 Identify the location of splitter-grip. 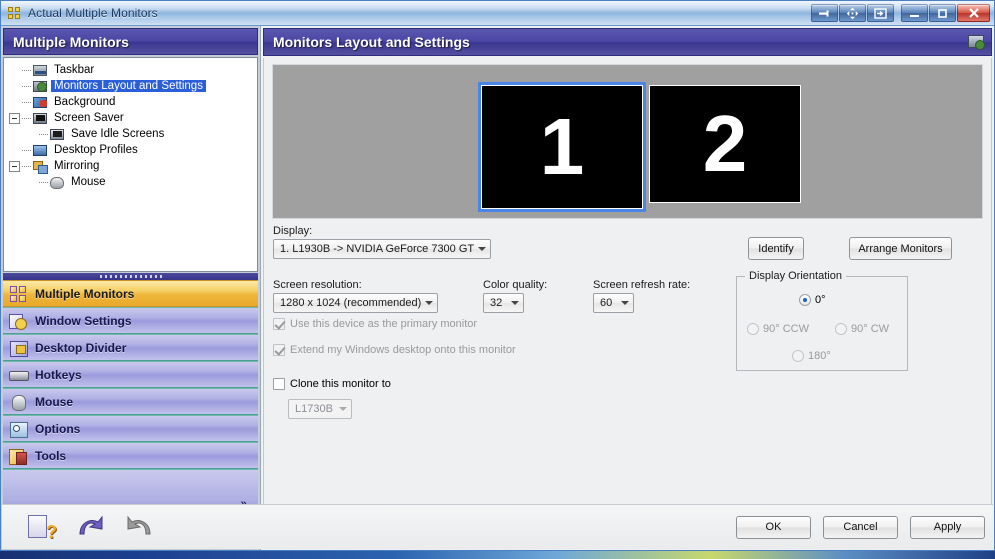
(130, 276).